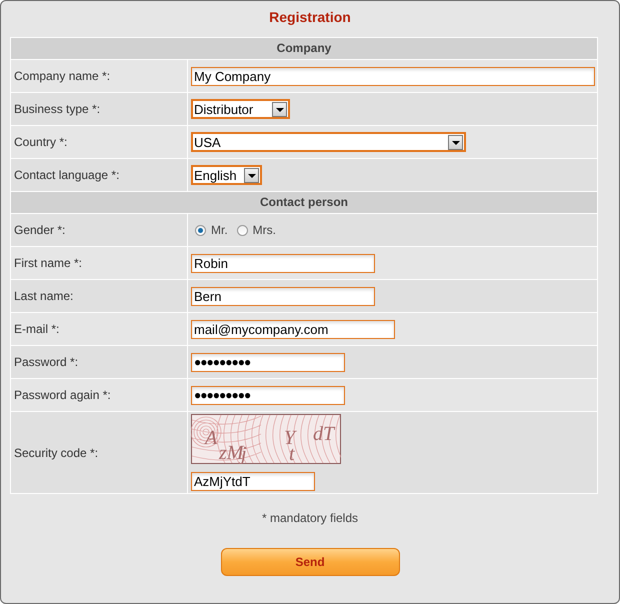 The image size is (620, 604). What do you see at coordinates (41, 142) in the screenshot?
I see `field-label: Country *:` at bounding box center [41, 142].